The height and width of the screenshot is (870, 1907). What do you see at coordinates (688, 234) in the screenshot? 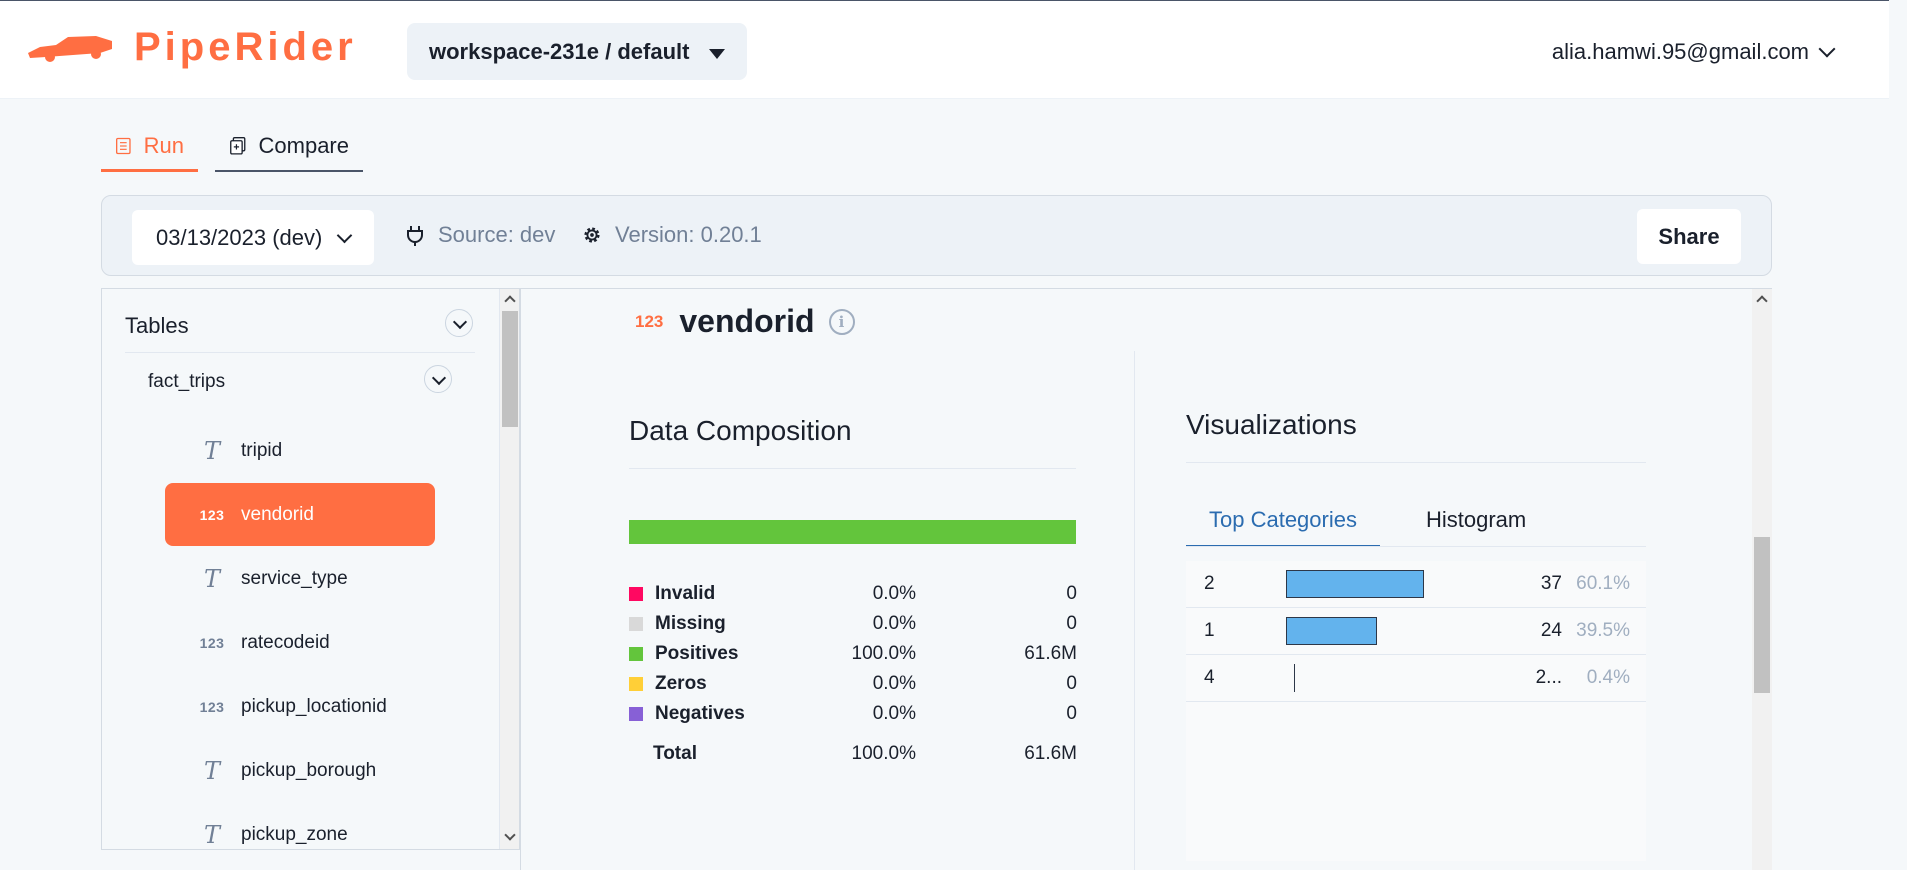
I see `version-label: Version: 0.20.1` at bounding box center [688, 234].